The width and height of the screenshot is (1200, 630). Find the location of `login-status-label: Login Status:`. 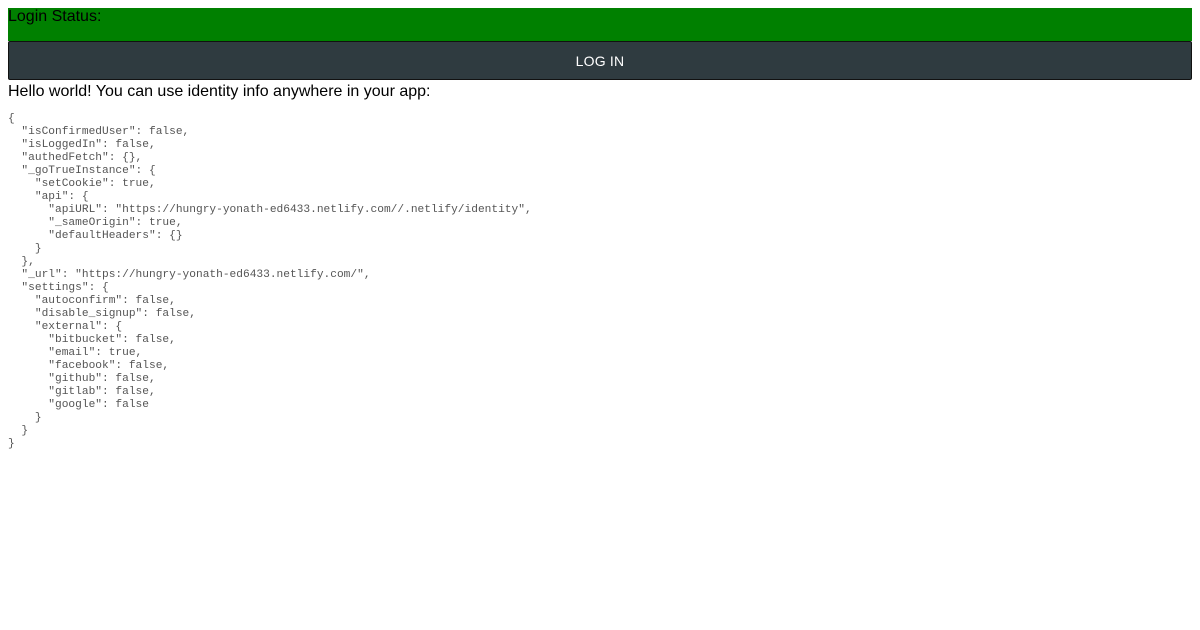

login-status-label: Login Status: is located at coordinates (55, 16).